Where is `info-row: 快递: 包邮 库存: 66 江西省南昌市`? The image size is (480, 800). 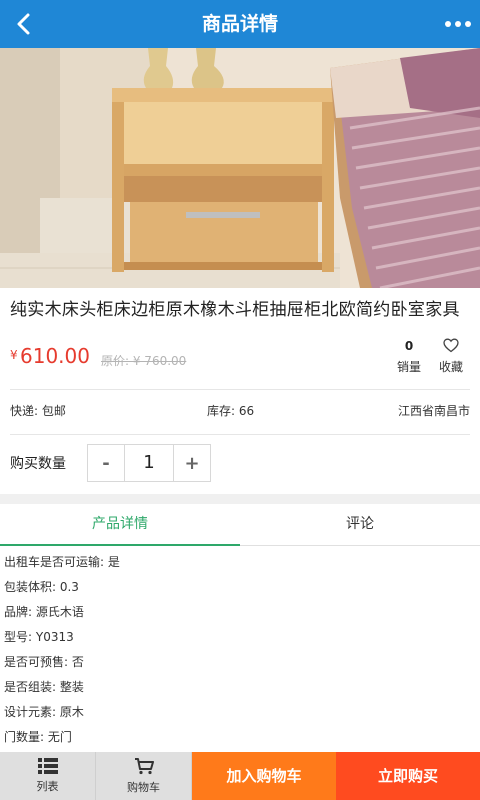 info-row: 快递: 包邮 库存: 66 江西省南昌市 is located at coordinates (240, 411).